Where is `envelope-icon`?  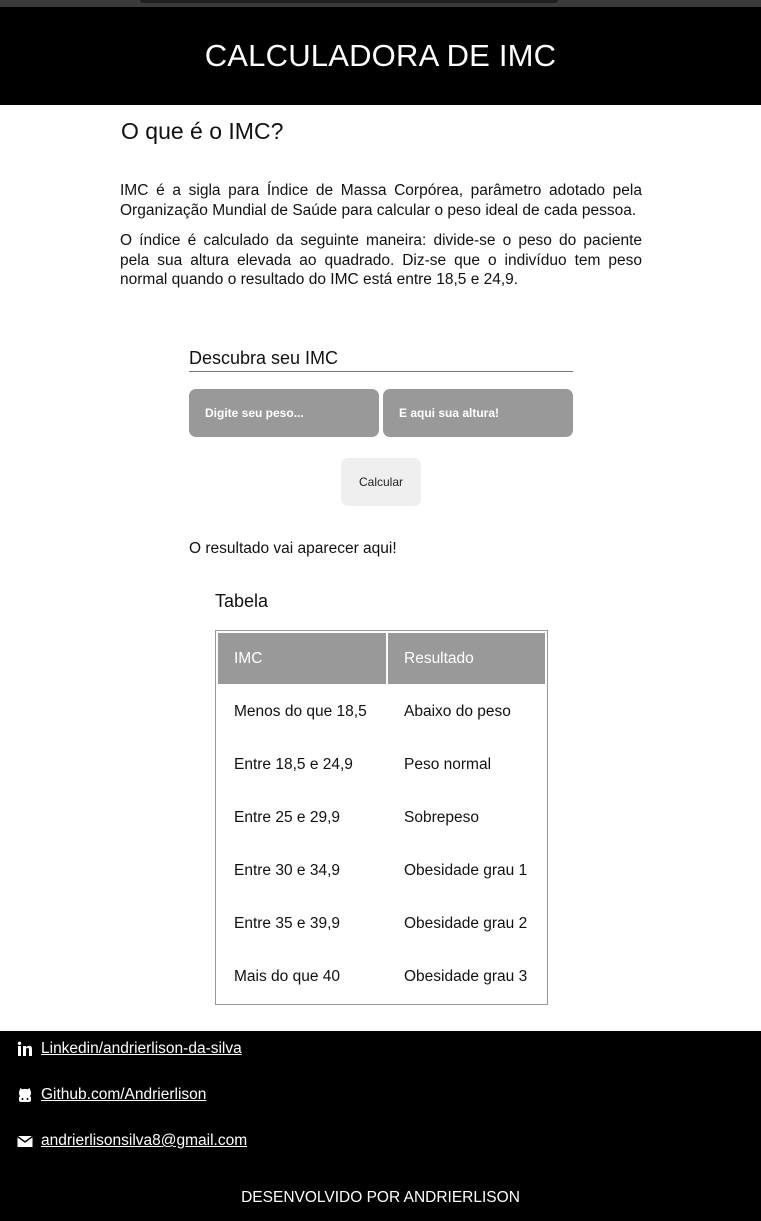
envelope-icon is located at coordinates (25, 1141).